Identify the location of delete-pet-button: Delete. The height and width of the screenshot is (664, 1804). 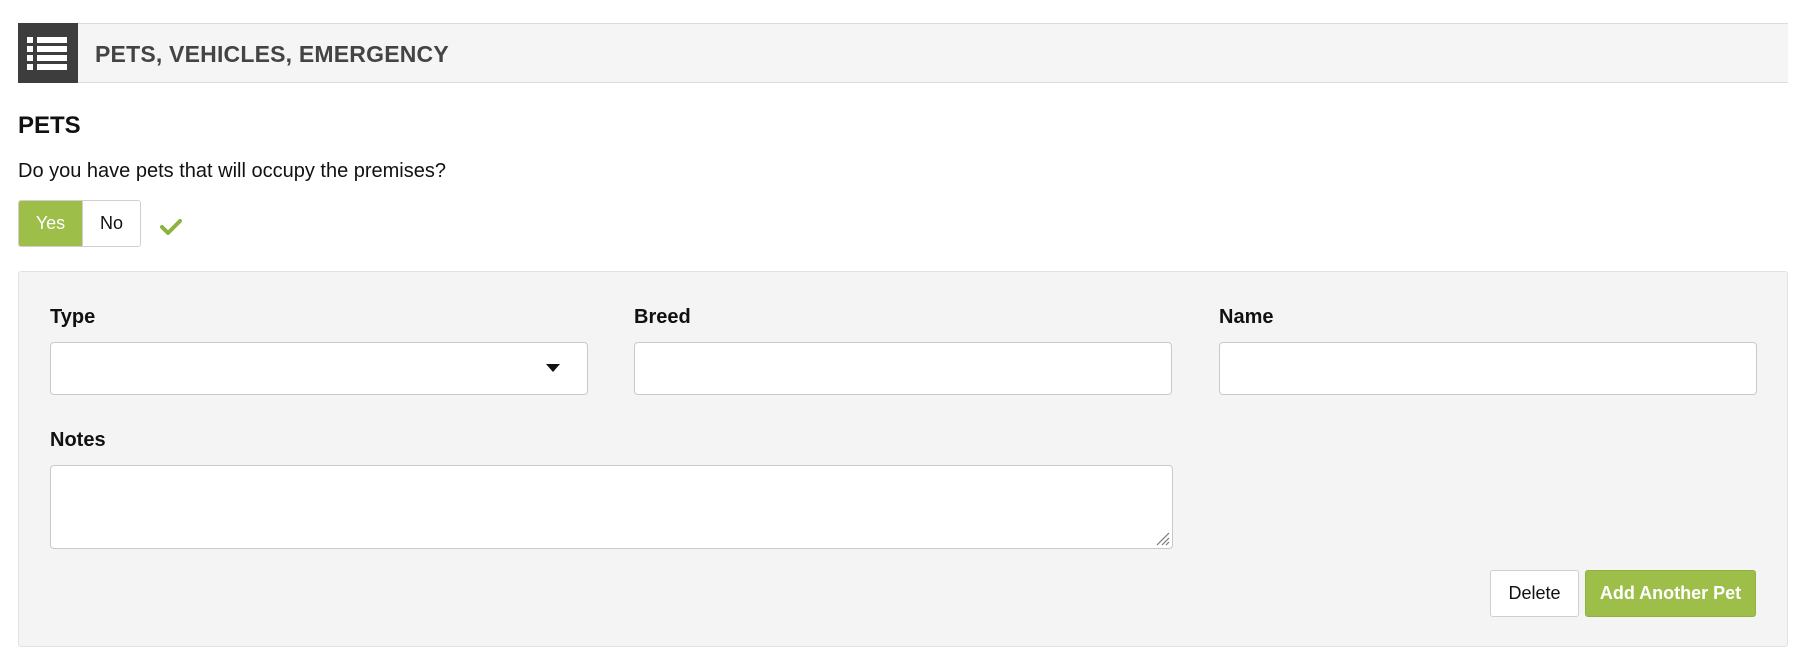
(1534, 593).